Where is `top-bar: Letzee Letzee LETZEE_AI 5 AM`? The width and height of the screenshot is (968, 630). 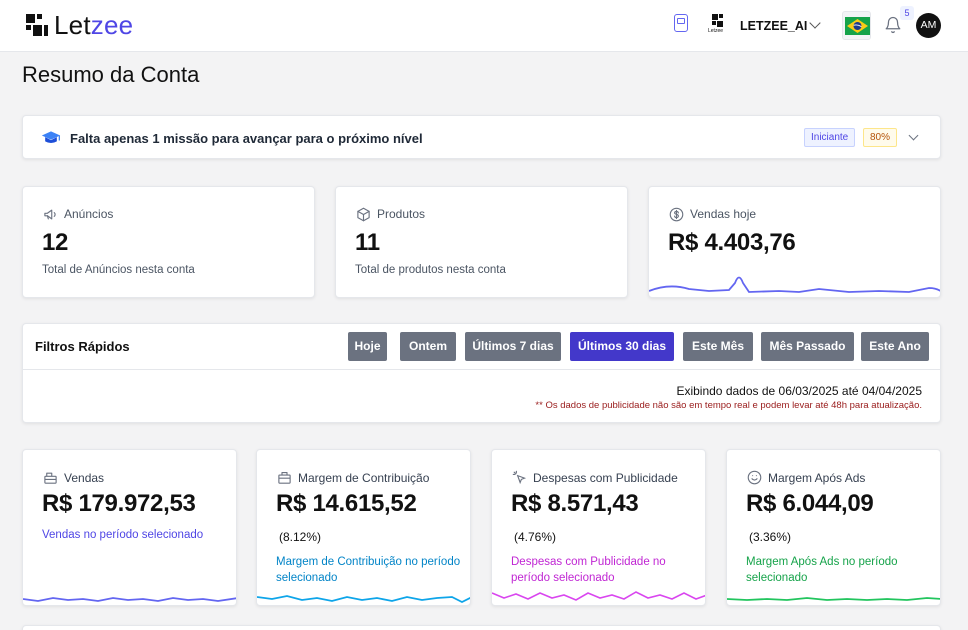
top-bar: Letzee Letzee LETZEE_AI 5 AM is located at coordinates (484, 26).